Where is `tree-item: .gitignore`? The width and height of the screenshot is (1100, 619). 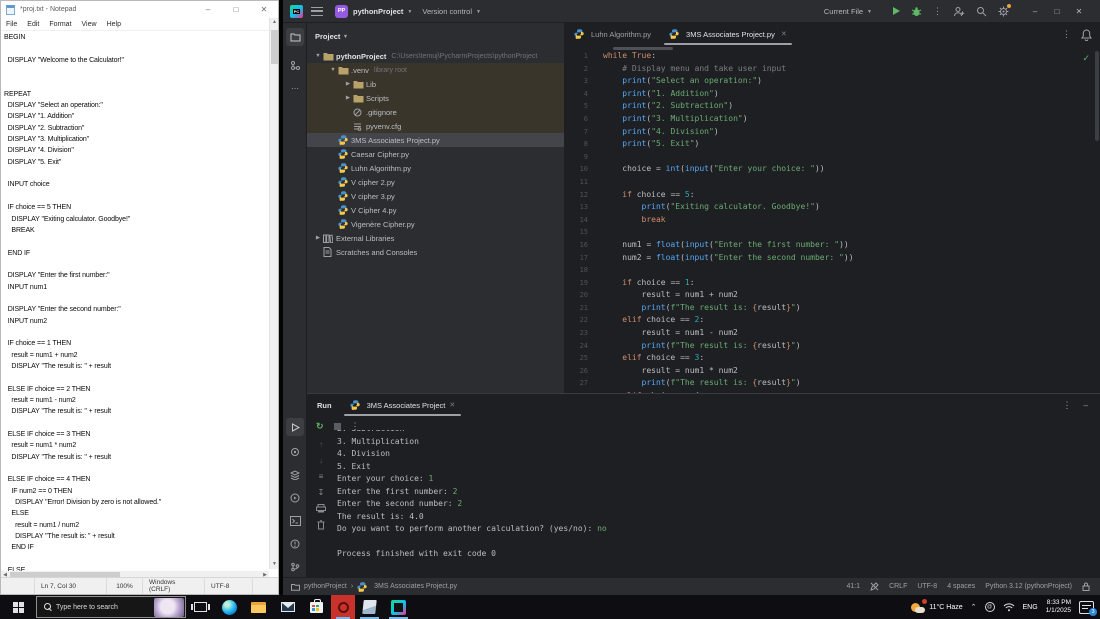
tree-item: .gitignore is located at coordinates (435, 112).